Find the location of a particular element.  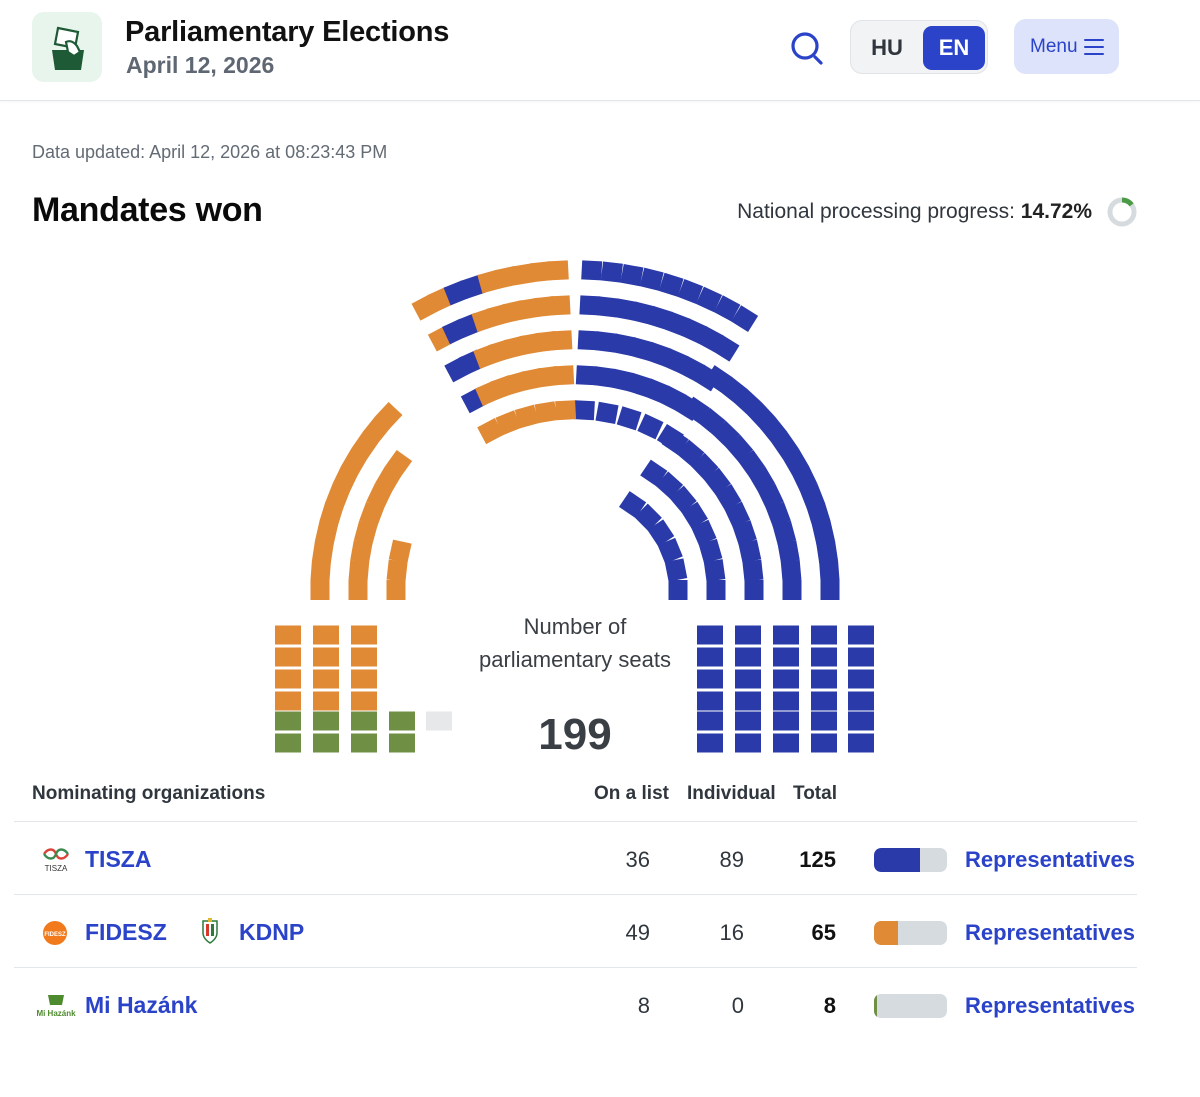

cell-on-list: 36 is located at coordinates (637, 859).